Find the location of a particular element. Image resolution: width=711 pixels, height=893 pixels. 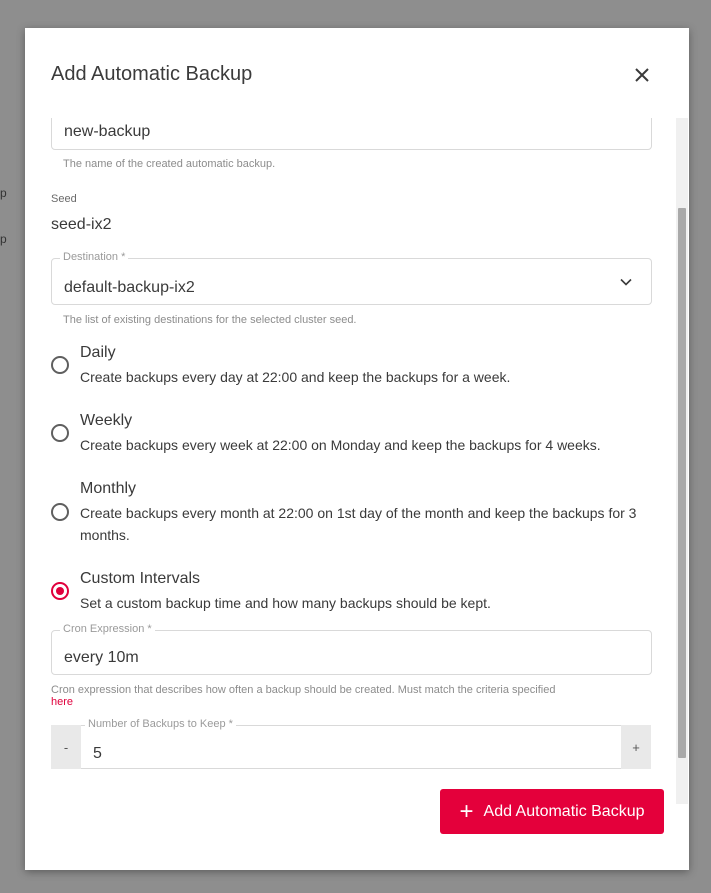

dialog-title: Add Automatic Backup is located at coordinates (152, 74).